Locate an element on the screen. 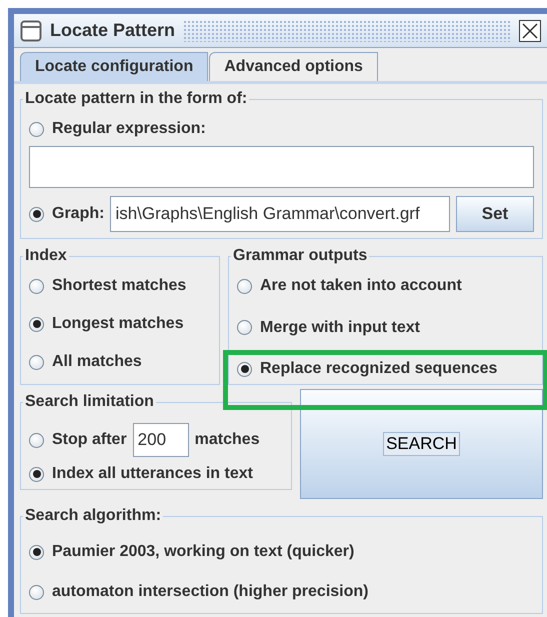 This screenshot has height=617, width=547. option-label: Index all utterances in text is located at coordinates (152, 474).